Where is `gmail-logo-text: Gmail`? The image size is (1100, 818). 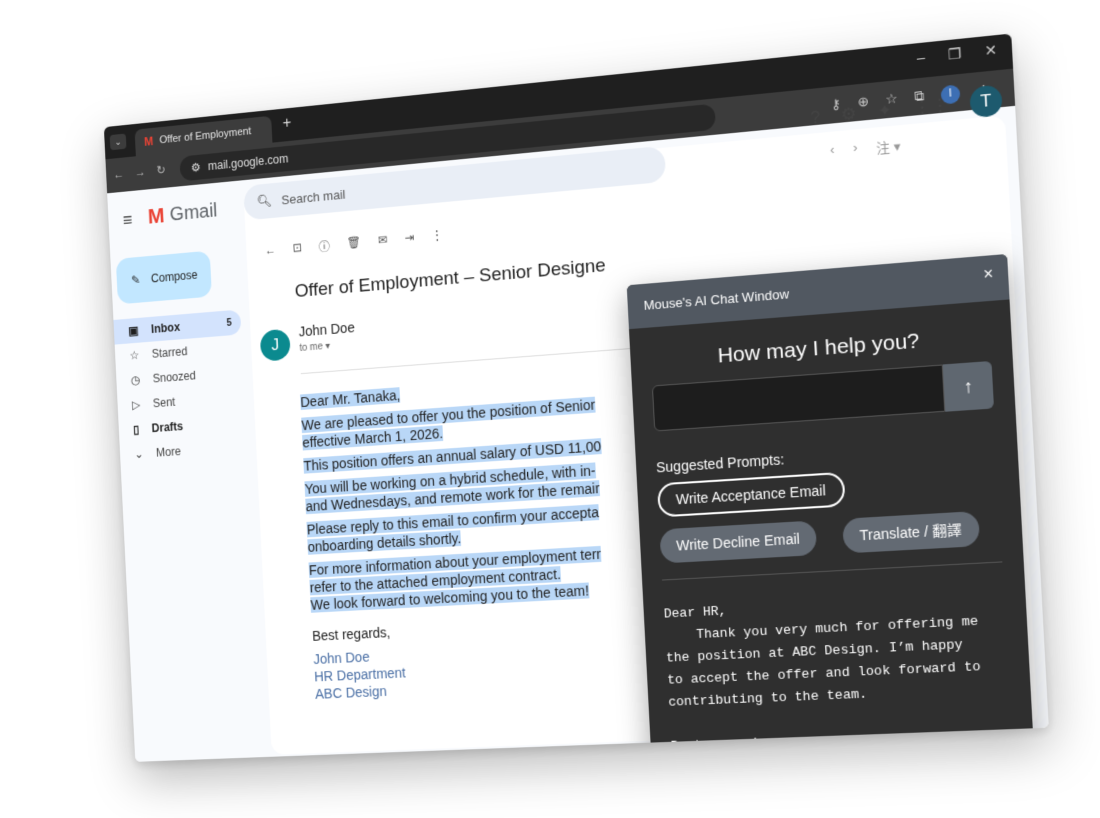 gmail-logo-text: Gmail is located at coordinates (193, 212).